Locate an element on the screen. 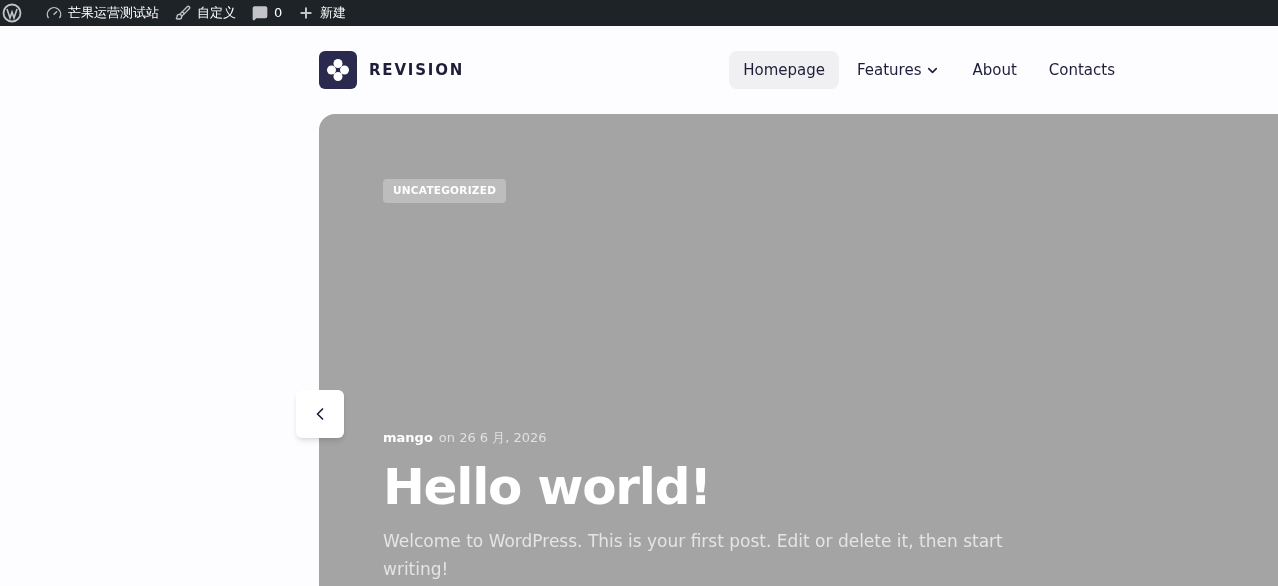 The height and width of the screenshot is (586, 1278). brush-icon is located at coordinates (183, 13).